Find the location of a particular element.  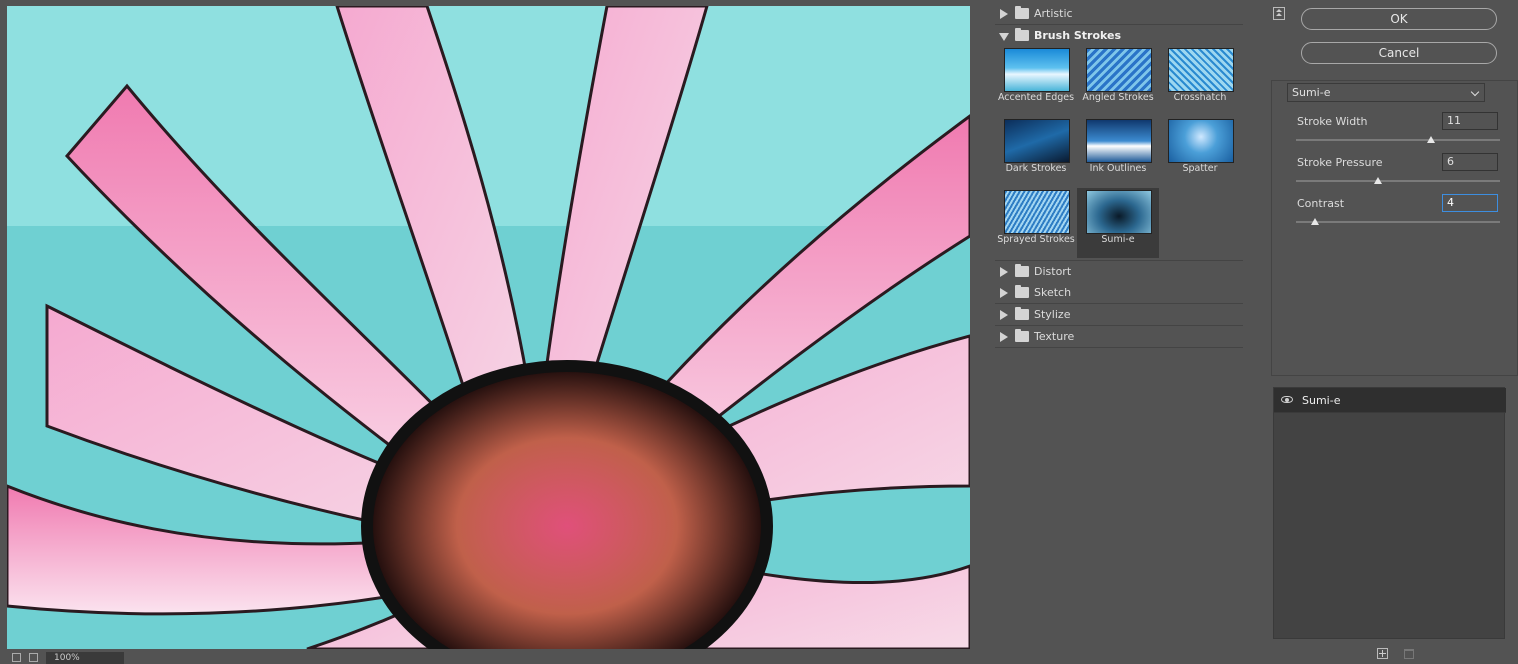

category-distort: Distort is located at coordinates (1119, 271).